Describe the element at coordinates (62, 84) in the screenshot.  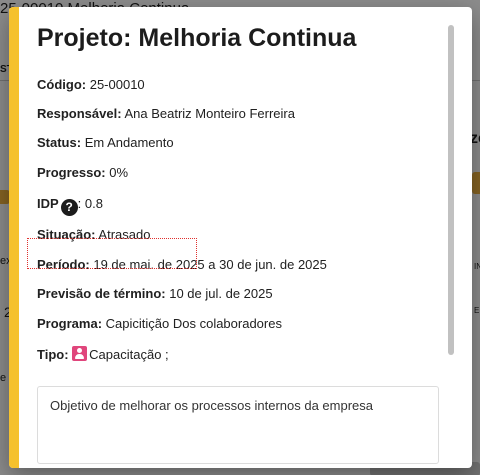
I see `field-label: Código:` at that location.